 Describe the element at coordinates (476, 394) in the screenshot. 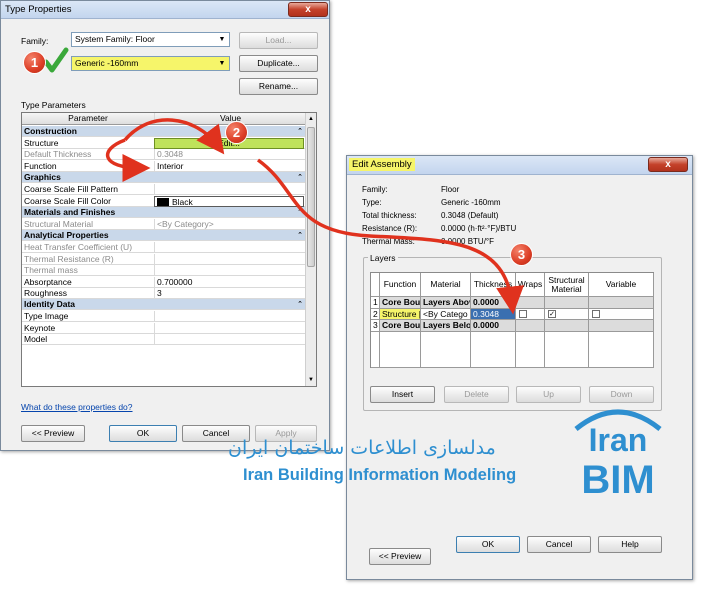

I see `delete-button: Delete` at that location.